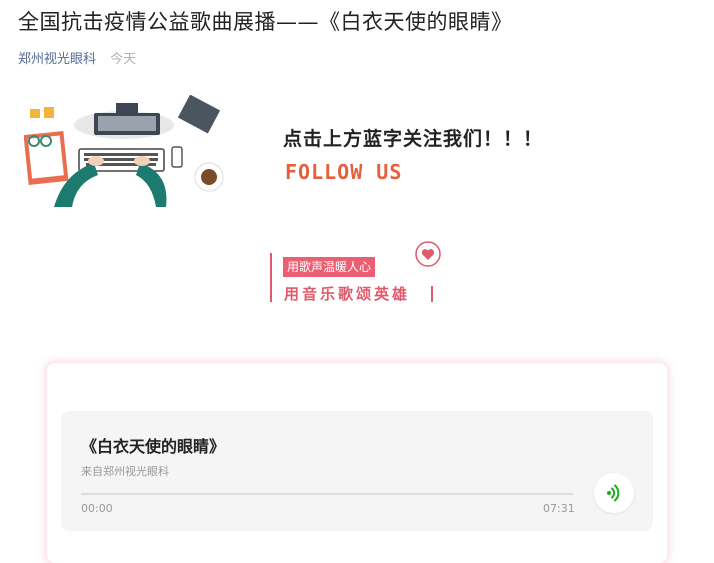 This screenshot has height=563, width=714. Describe the element at coordinates (123, 59) in the screenshot. I see `publish-date: 今天` at that location.